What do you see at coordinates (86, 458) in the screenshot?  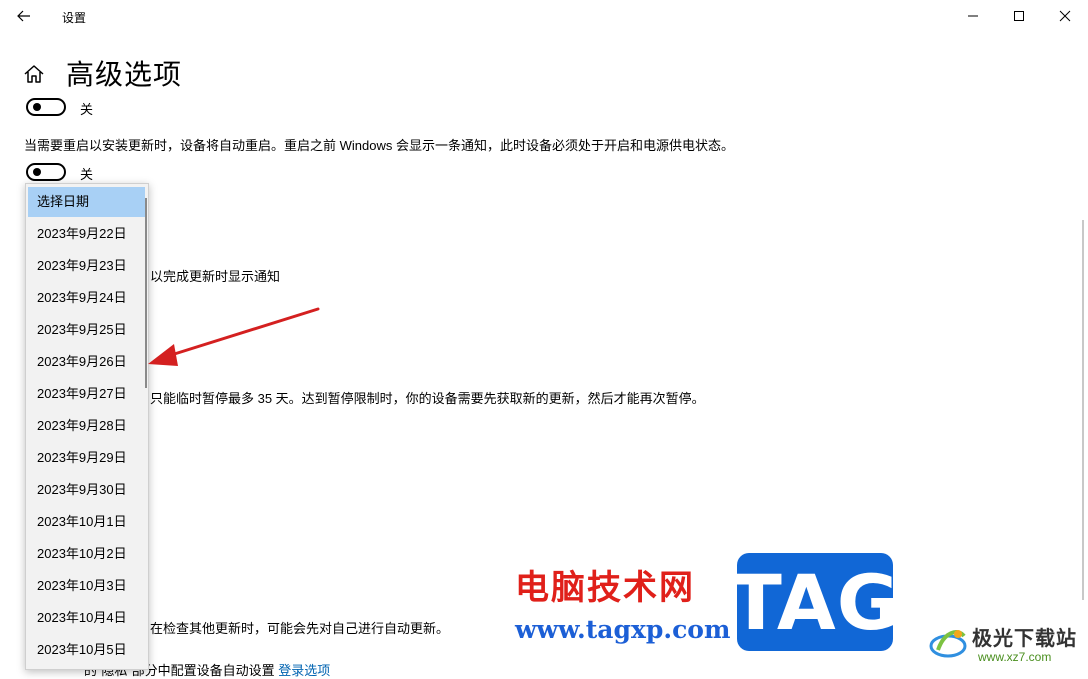 I see `dropdown-option: 2023年9月29日` at bounding box center [86, 458].